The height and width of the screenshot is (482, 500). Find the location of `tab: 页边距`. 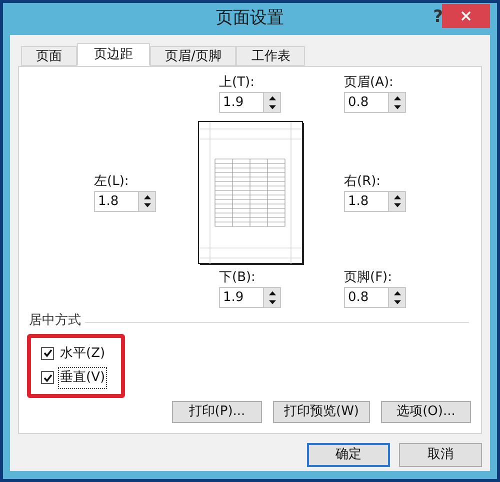

tab: 页边距 is located at coordinates (113, 54).